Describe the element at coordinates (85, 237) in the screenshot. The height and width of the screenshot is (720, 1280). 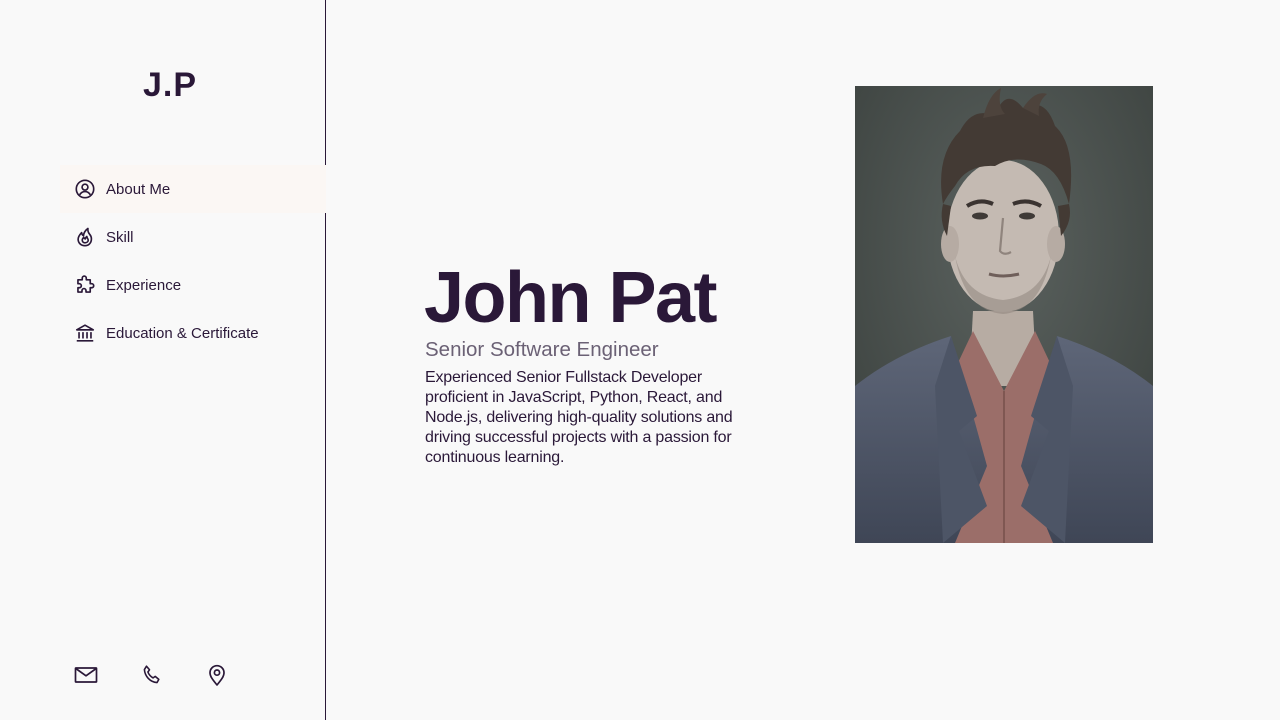
I see `flame-icon` at that location.